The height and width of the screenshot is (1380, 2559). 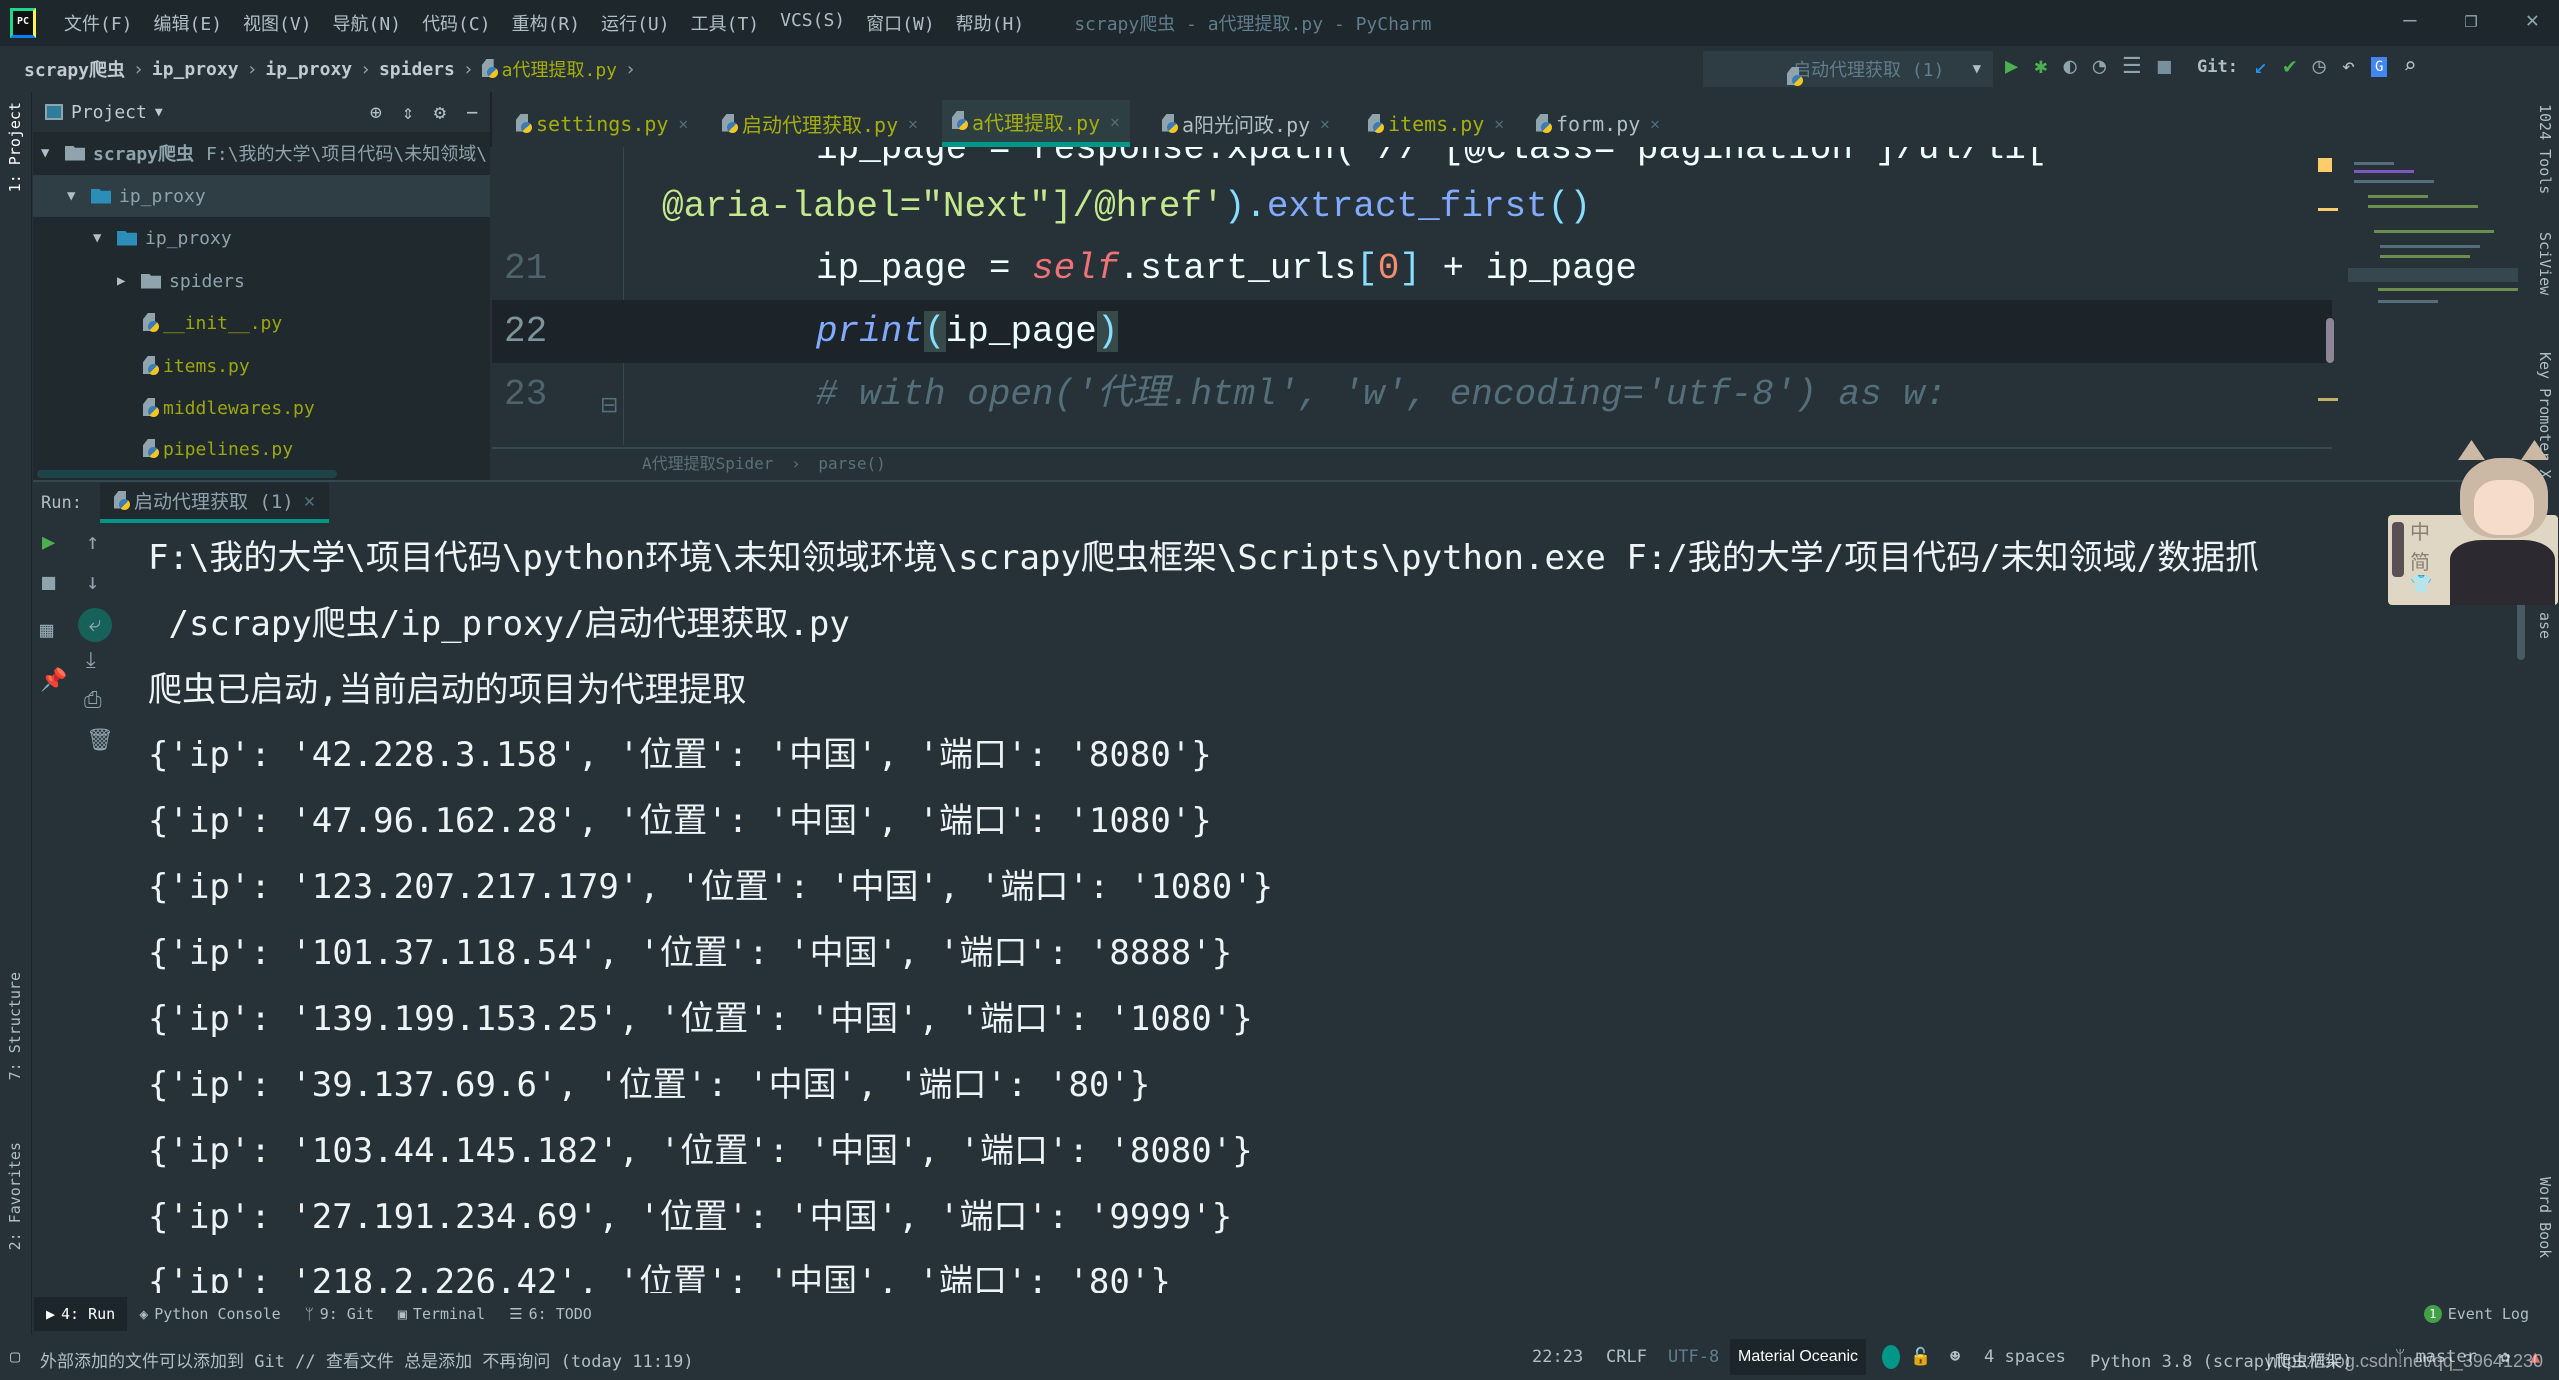 I want to click on search-icon: ⌕, so click(x=2409, y=66).